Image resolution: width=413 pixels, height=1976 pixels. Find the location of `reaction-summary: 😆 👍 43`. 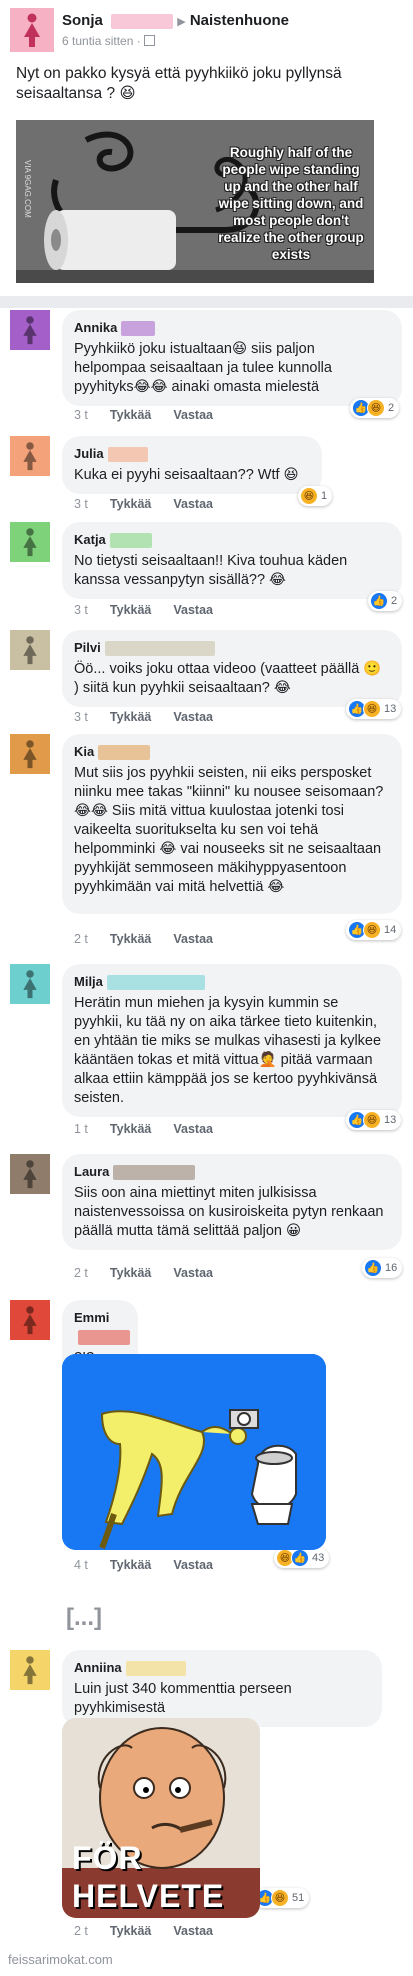

reaction-summary: 😆 👍 43 is located at coordinates (302, 1558).